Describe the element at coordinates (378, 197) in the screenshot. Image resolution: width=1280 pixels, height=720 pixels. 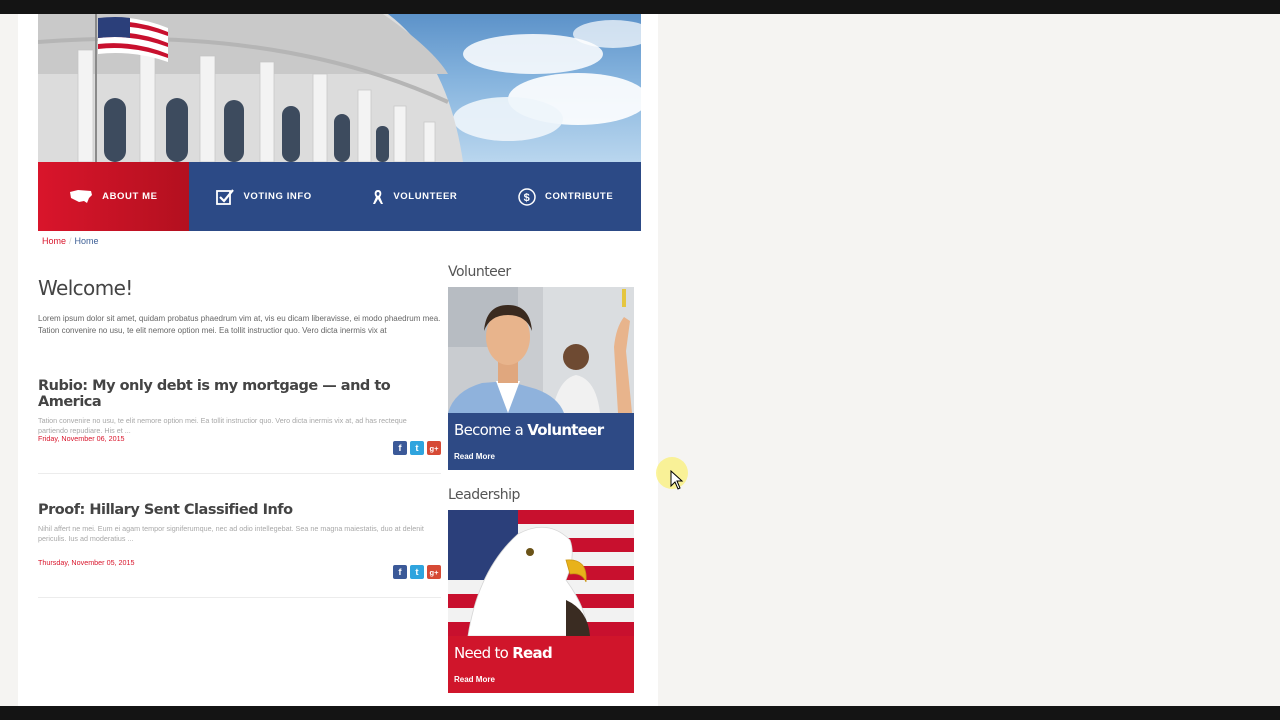
I see `ribbon-icon` at that location.